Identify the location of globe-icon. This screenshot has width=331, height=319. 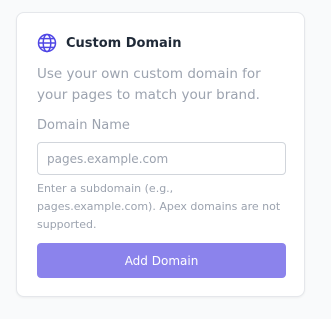
(47, 43).